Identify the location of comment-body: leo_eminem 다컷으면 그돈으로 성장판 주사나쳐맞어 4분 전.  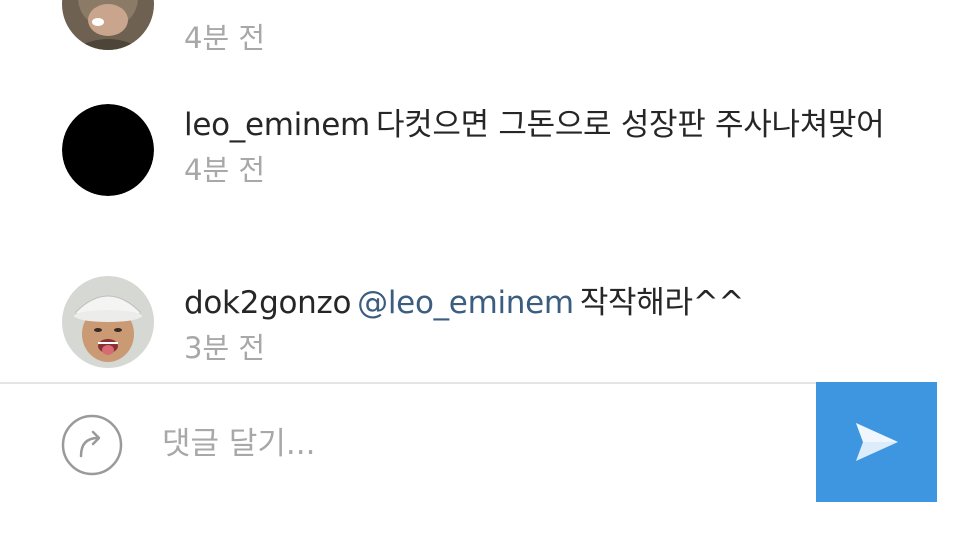
(542, 147).